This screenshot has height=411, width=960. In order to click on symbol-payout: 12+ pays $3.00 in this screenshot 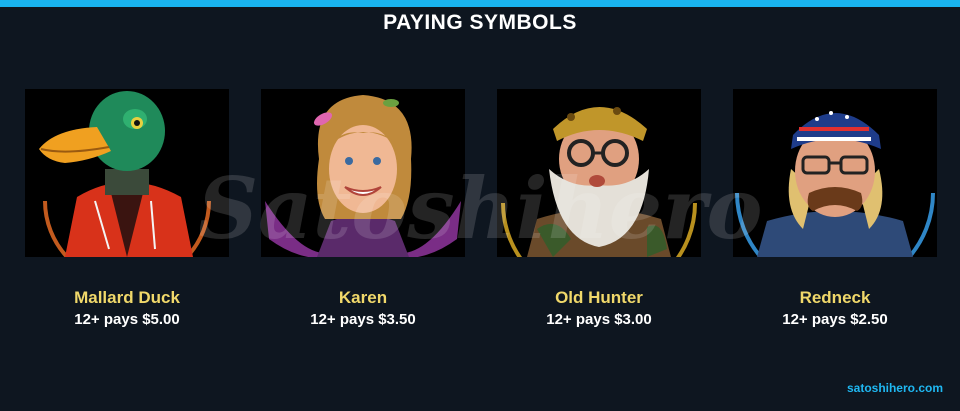, I will do `click(599, 319)`.